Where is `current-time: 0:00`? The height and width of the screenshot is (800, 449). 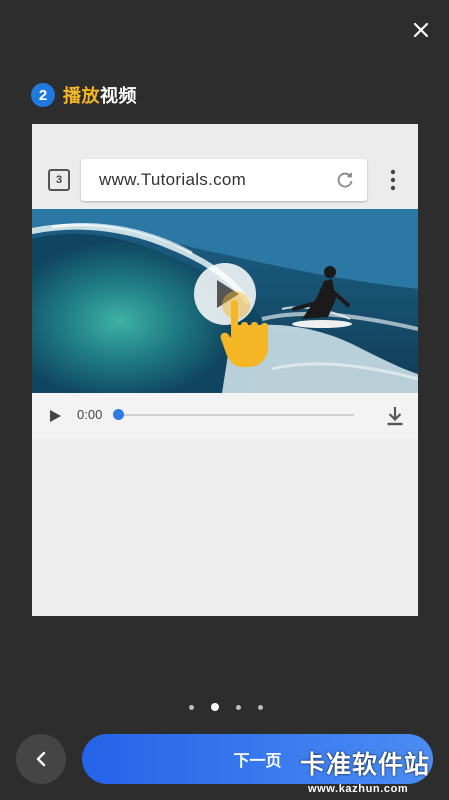
current-time: 0:00 is located at coordinates (90, 414).